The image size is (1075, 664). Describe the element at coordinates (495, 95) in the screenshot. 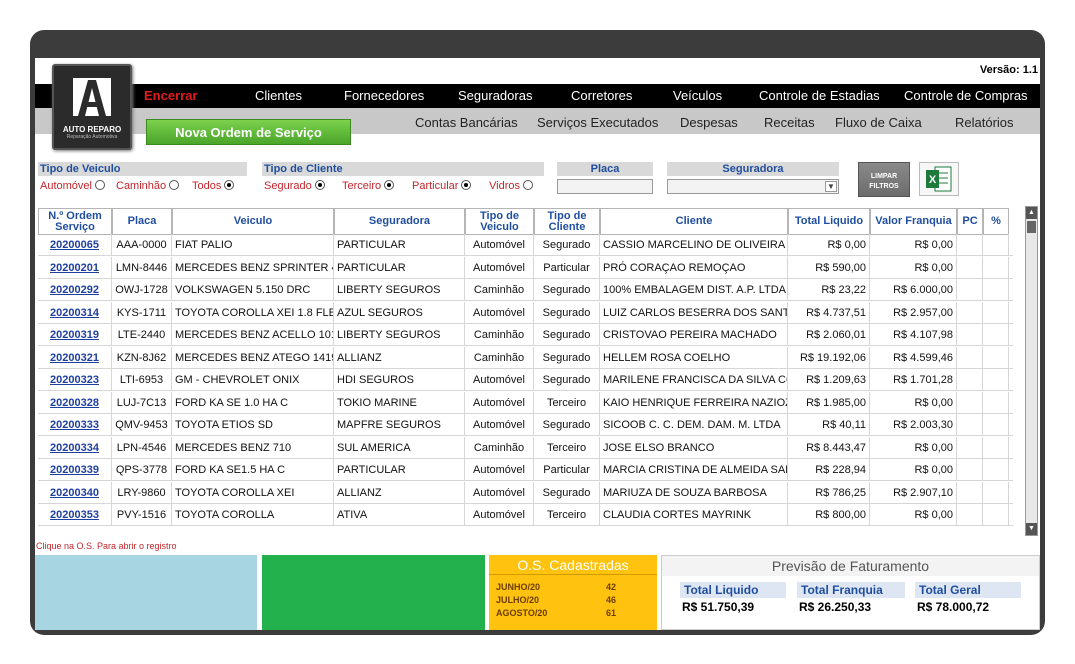

I see `menu-seguradoras: Seguradoras` at that location.